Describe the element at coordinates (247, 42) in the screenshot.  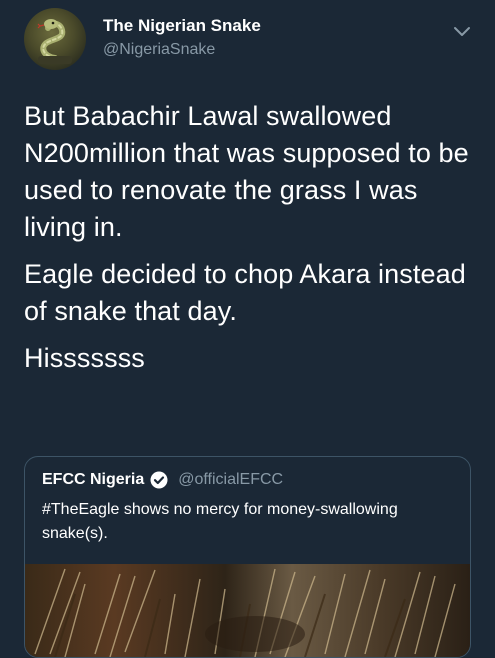
I see `tweet-header: The Nigerian Snake @NigeriaSnake` at that location.